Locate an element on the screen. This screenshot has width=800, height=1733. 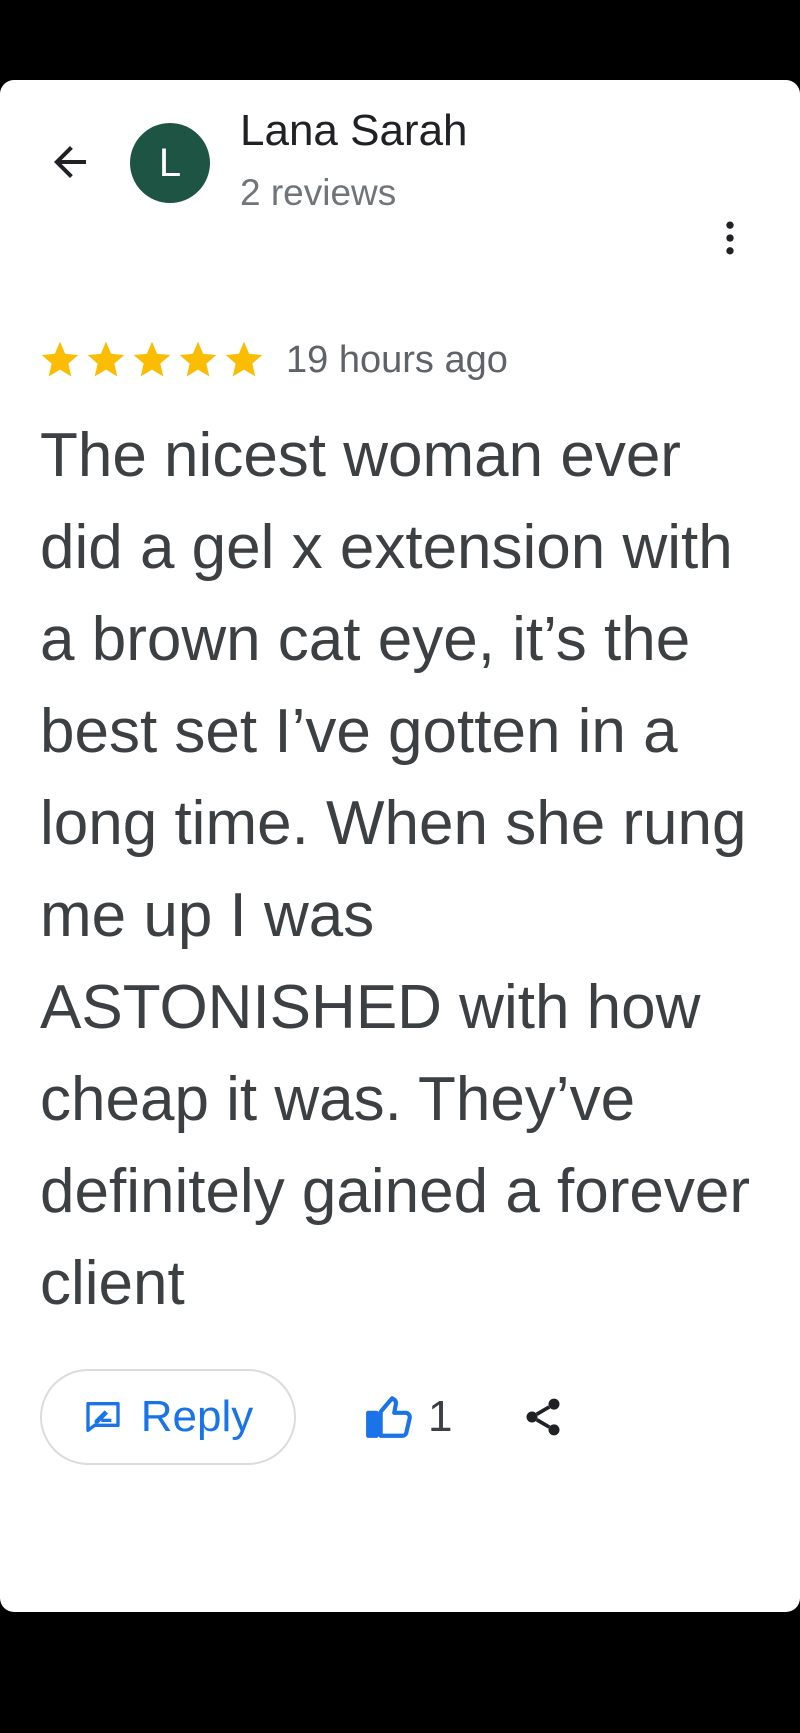
review-meta: 19 hours ago is located at coordinates (273, 360).